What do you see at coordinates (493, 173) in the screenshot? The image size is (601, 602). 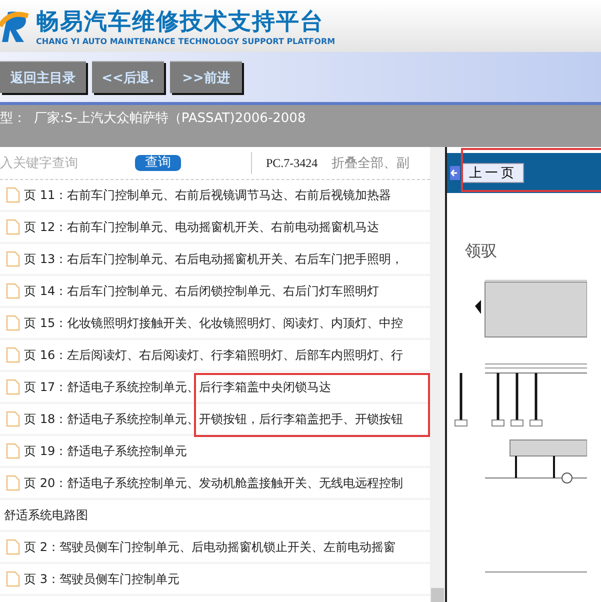 I see `previous-page-button: 上一页` at bounding box center [493, 173].